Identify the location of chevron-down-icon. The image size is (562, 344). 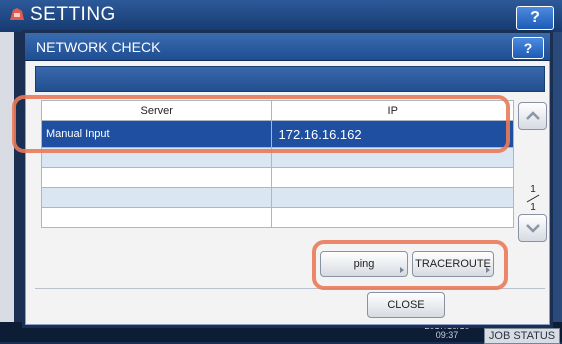
(533, 228).